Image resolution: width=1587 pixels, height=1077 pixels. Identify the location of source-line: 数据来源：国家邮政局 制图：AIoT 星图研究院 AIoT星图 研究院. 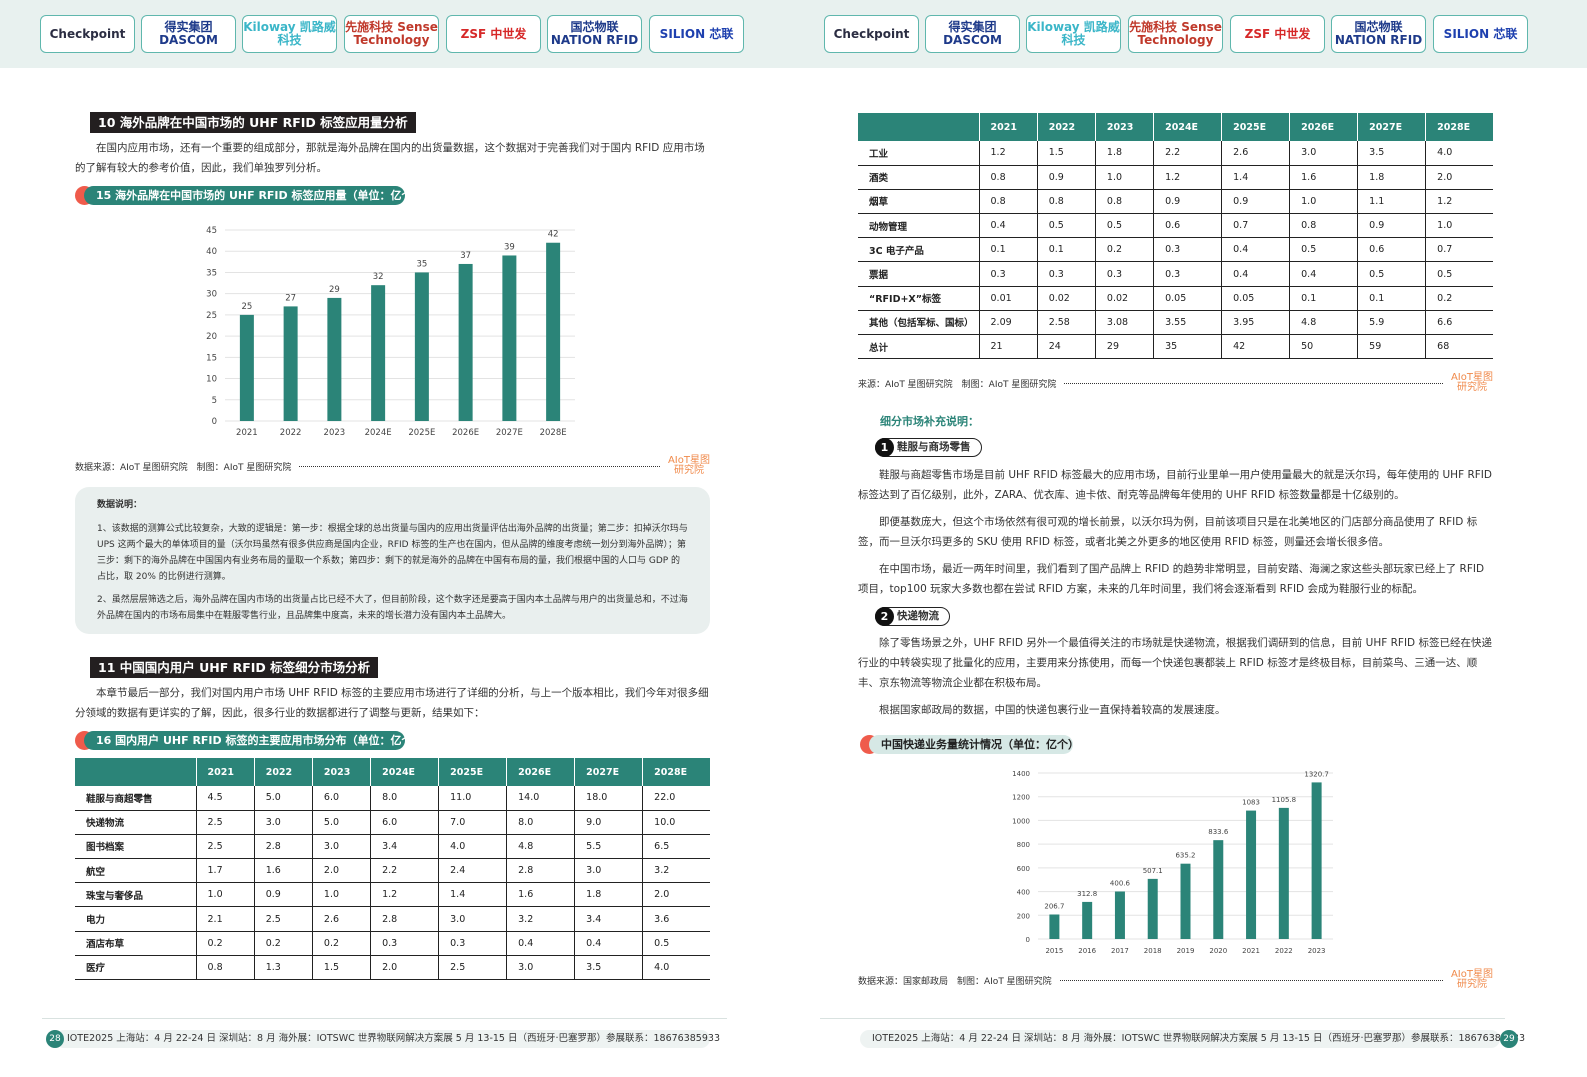
(1175, 980).